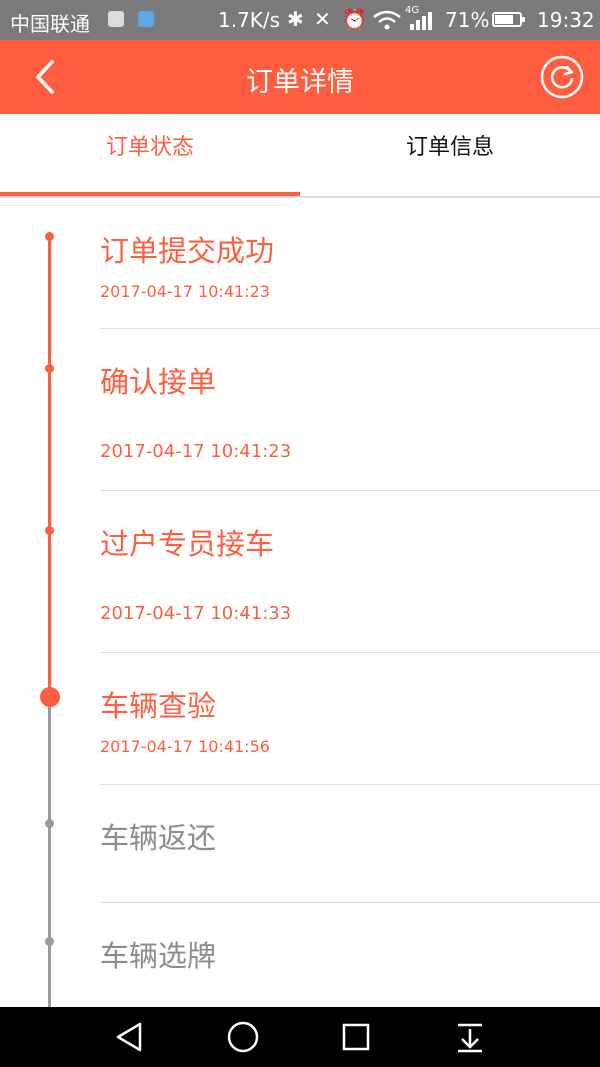 This screenshot has width=600, height=1067. What do you see at coordinates (150, 194) in the screenshot?
I see `active-tab-indicator` at bounding box center [150, 194].